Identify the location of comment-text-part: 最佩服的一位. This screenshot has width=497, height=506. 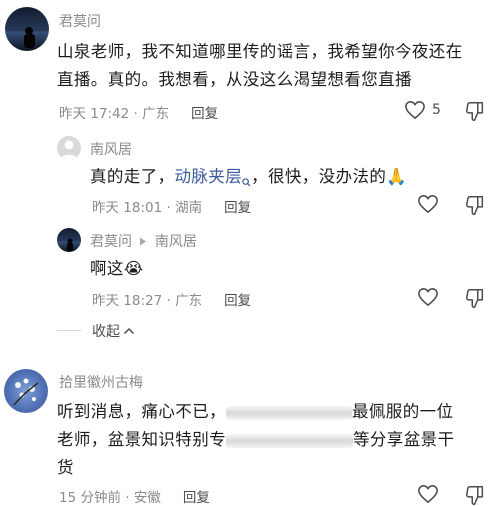
(403, 411).